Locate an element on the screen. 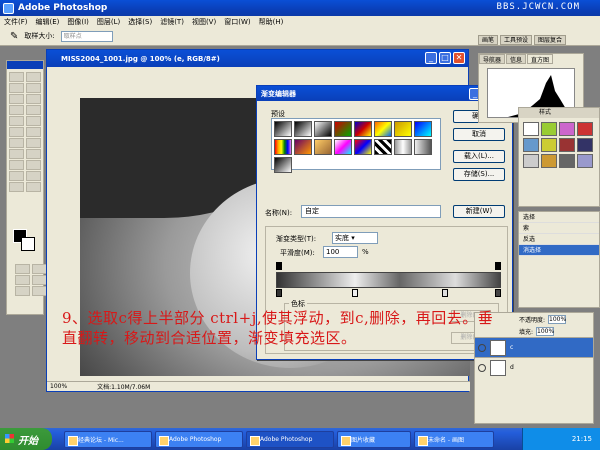 The width and height of the screenshot is (600, 450). menu-file: 文件(F) is located at coordinates (16, 22).